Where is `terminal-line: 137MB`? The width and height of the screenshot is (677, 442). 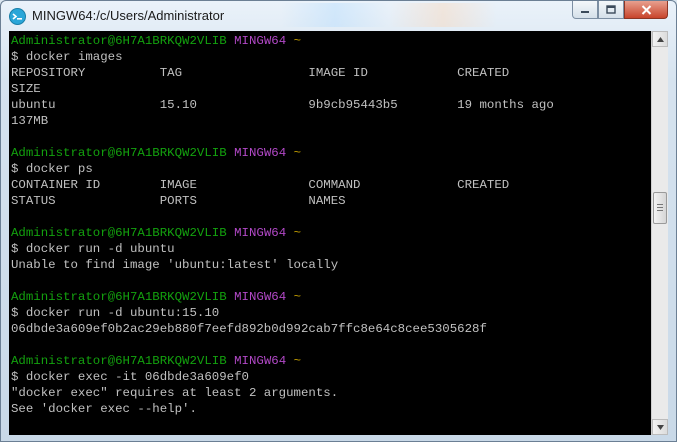 terminal-line: 137MB is located at coordinates (30, 121).